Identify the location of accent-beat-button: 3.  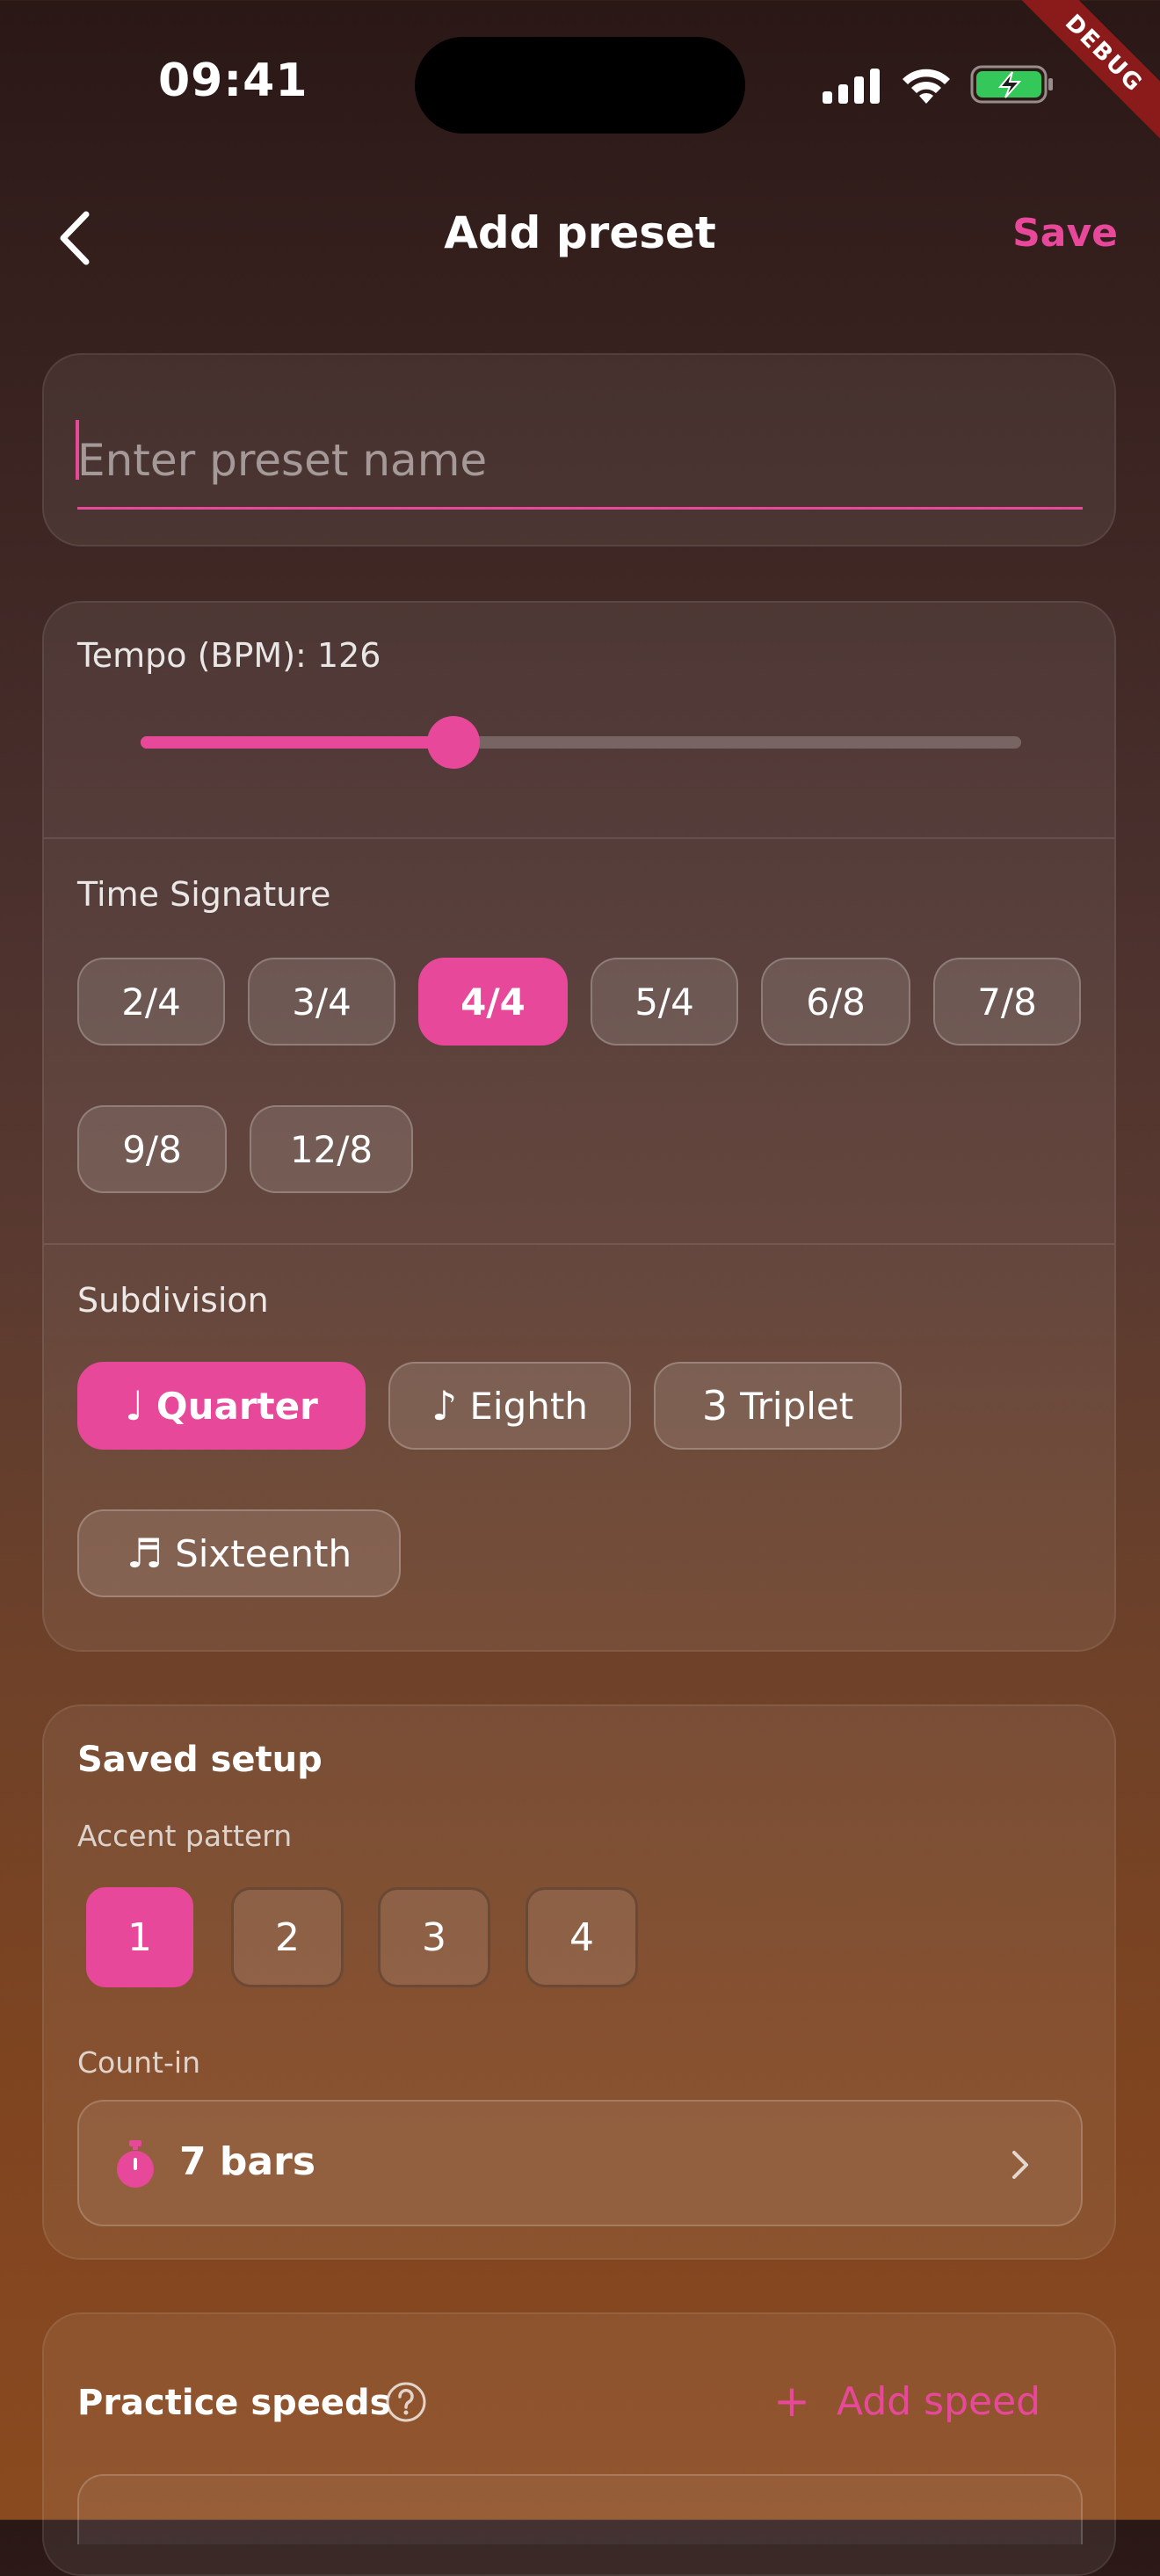
(434, 1937).